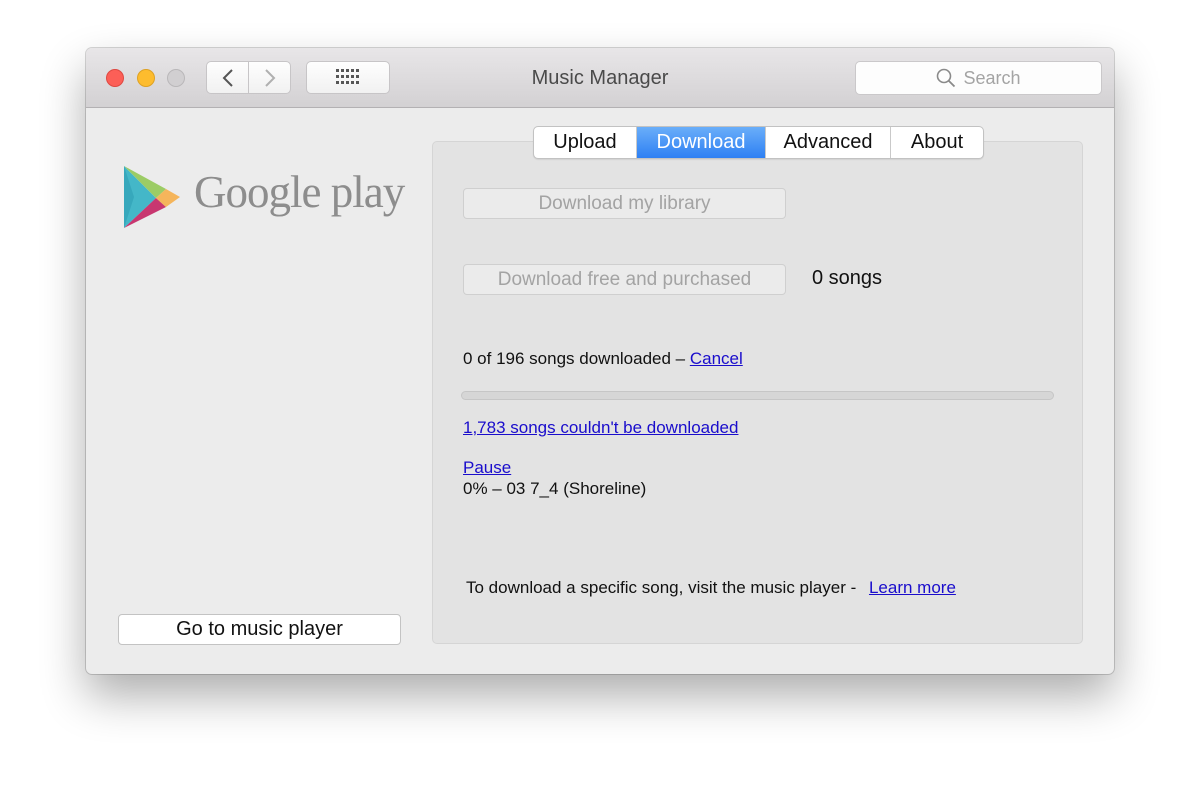  What do you see at coordinates (152, 197) in the screenshot?
I see `google-play-logo-icon` at bounding box center [152, 197].